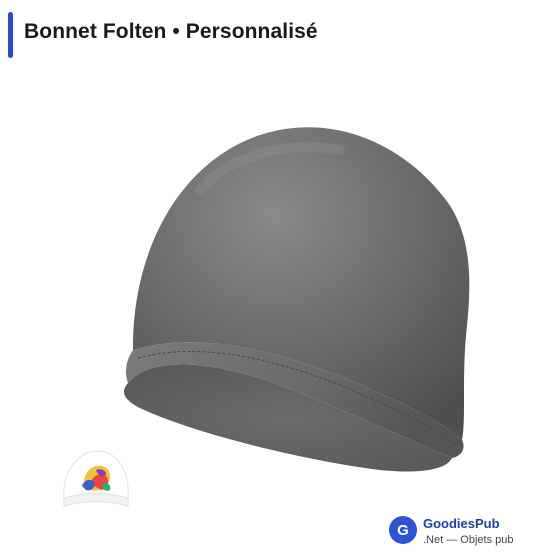 Image resolution: width=560 pixels, height=560 pixels. I want to click on brand-logo-icon: G, so click(403, 530).